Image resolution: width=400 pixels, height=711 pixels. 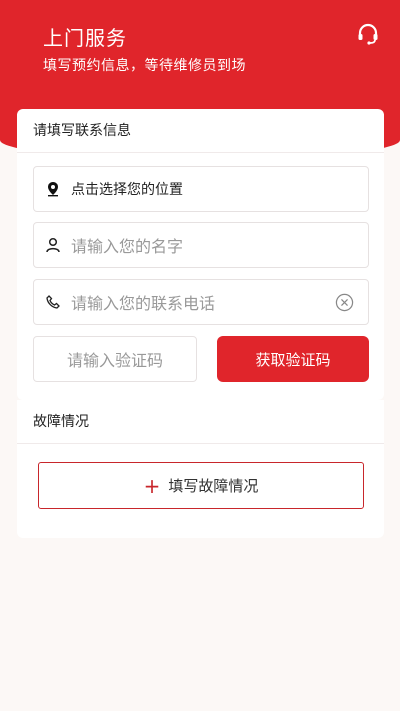 What do you see at coordinates (115, 359) in the screenshot?
I see `verification-code-input: 请输入验证码` at bounding box center [115, 359].